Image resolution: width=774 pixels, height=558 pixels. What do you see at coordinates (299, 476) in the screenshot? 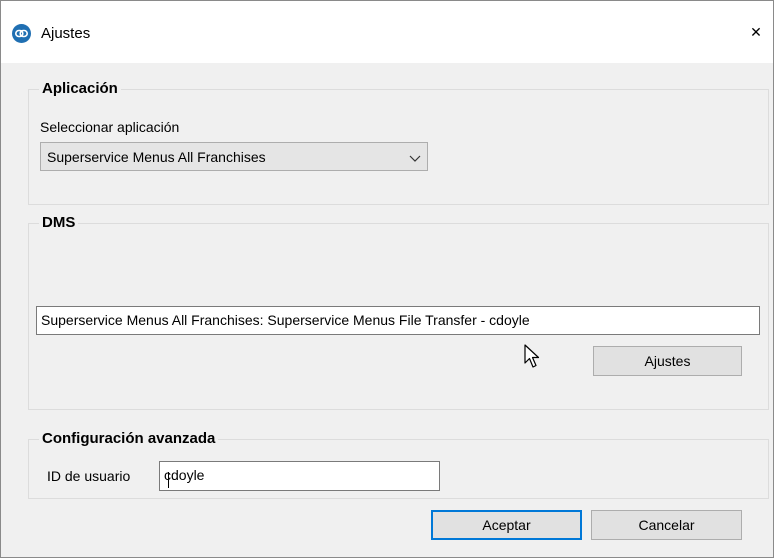
I see `user-id-input: cdoyle` at bounding box center [299, 476].